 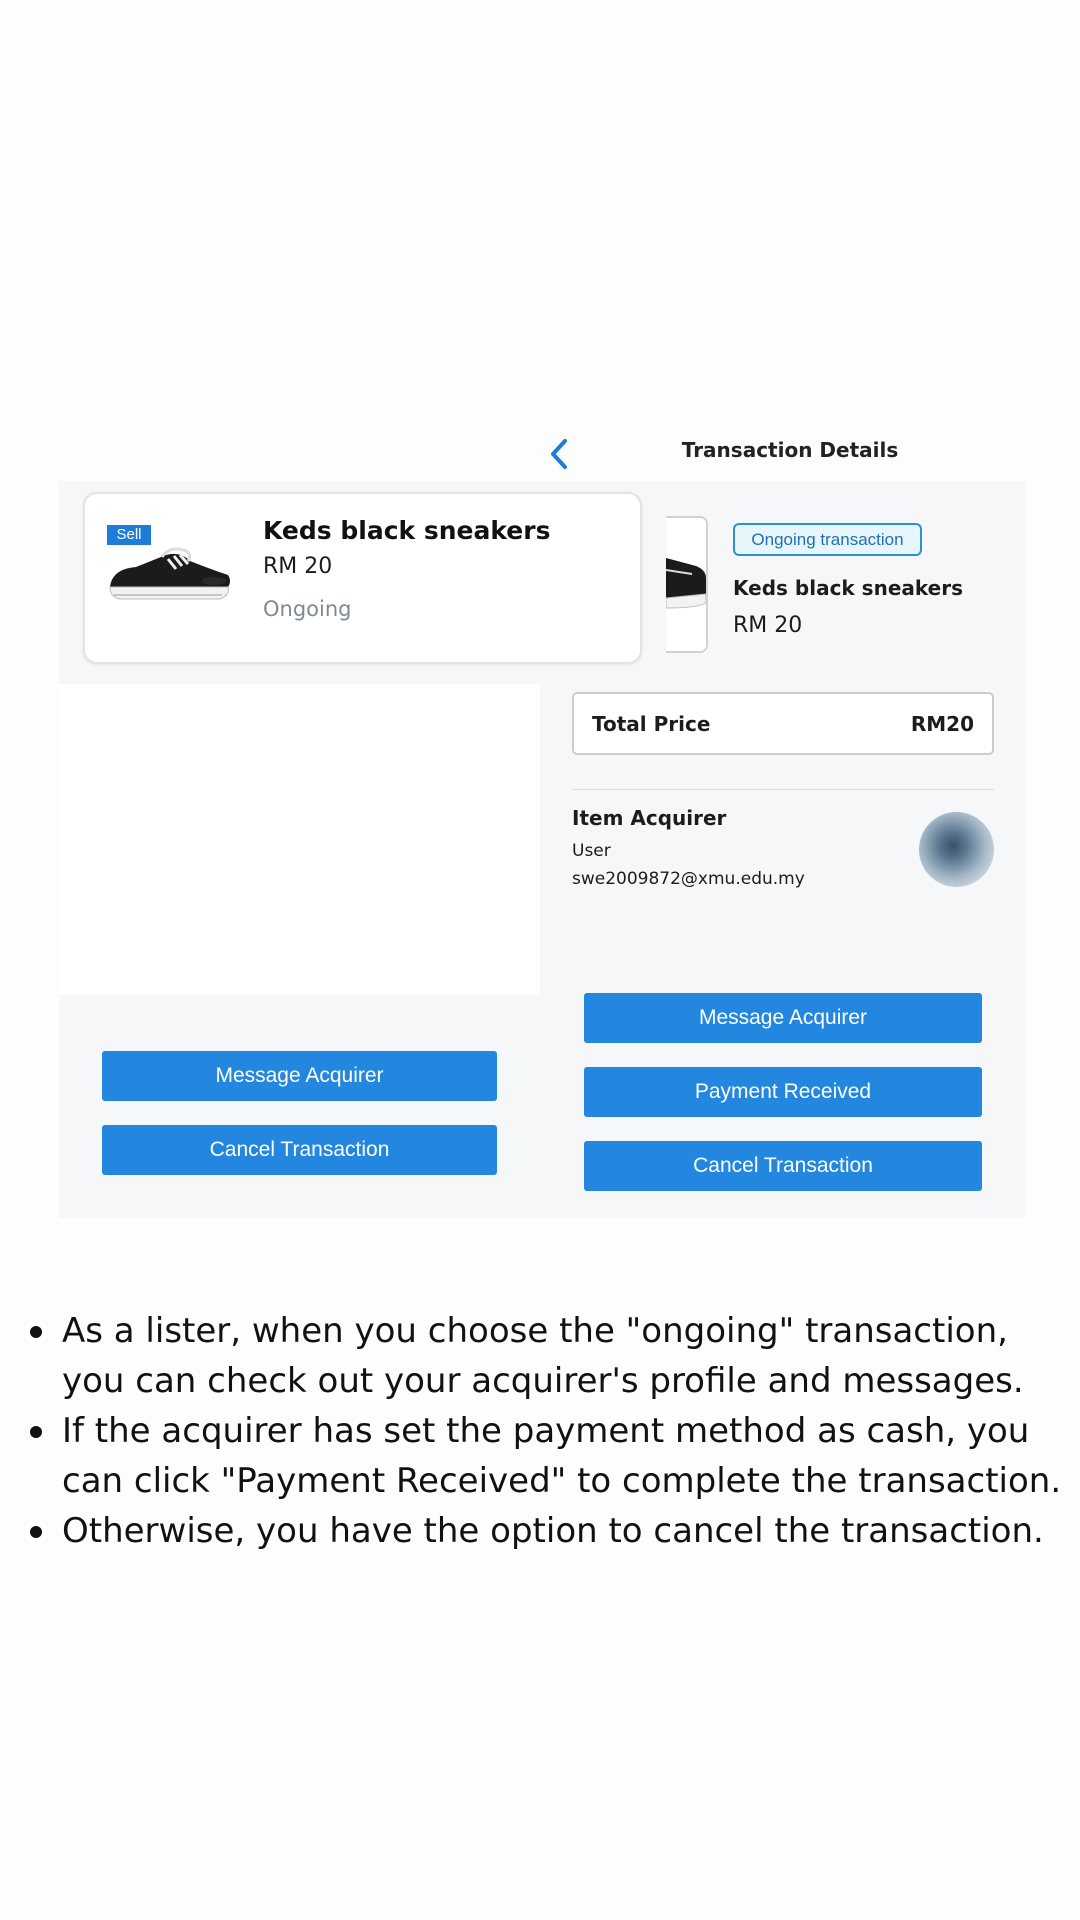 What do you see at coordinates (407, 530) in the screenshot?
I see `listing-title: Keds black sneakers` at bounding box center [407, 530].